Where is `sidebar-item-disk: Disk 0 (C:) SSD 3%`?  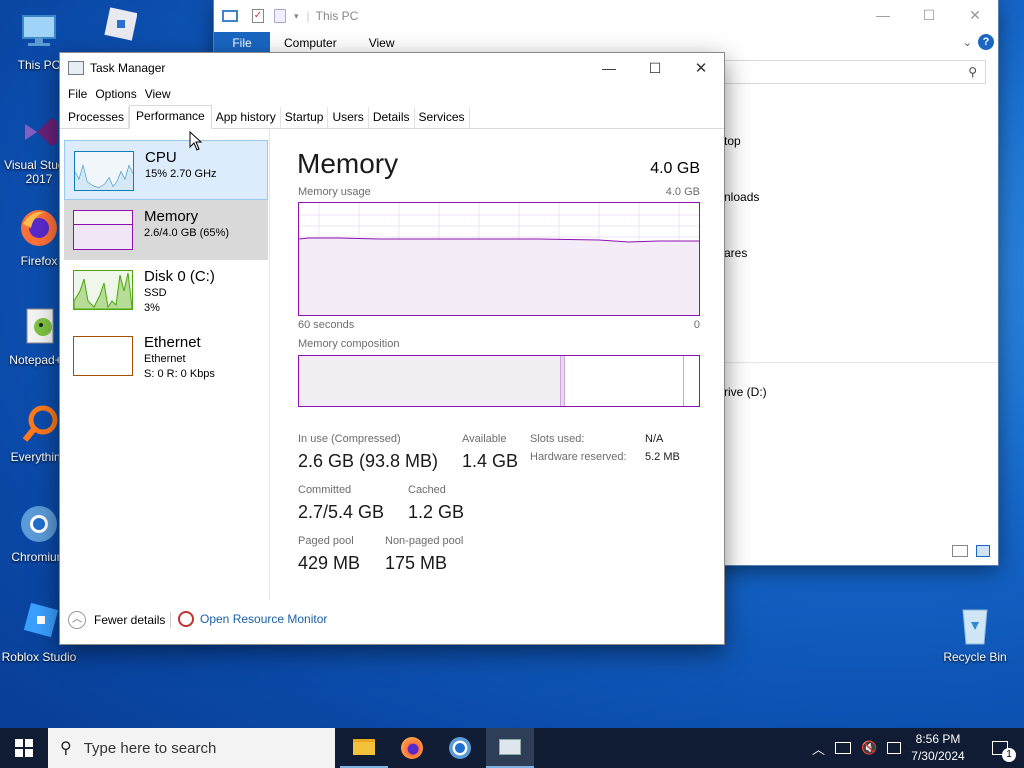
sidebar-item-disk: Disk 0 (C:) SSD 3% is located at coordinates (166, 290).